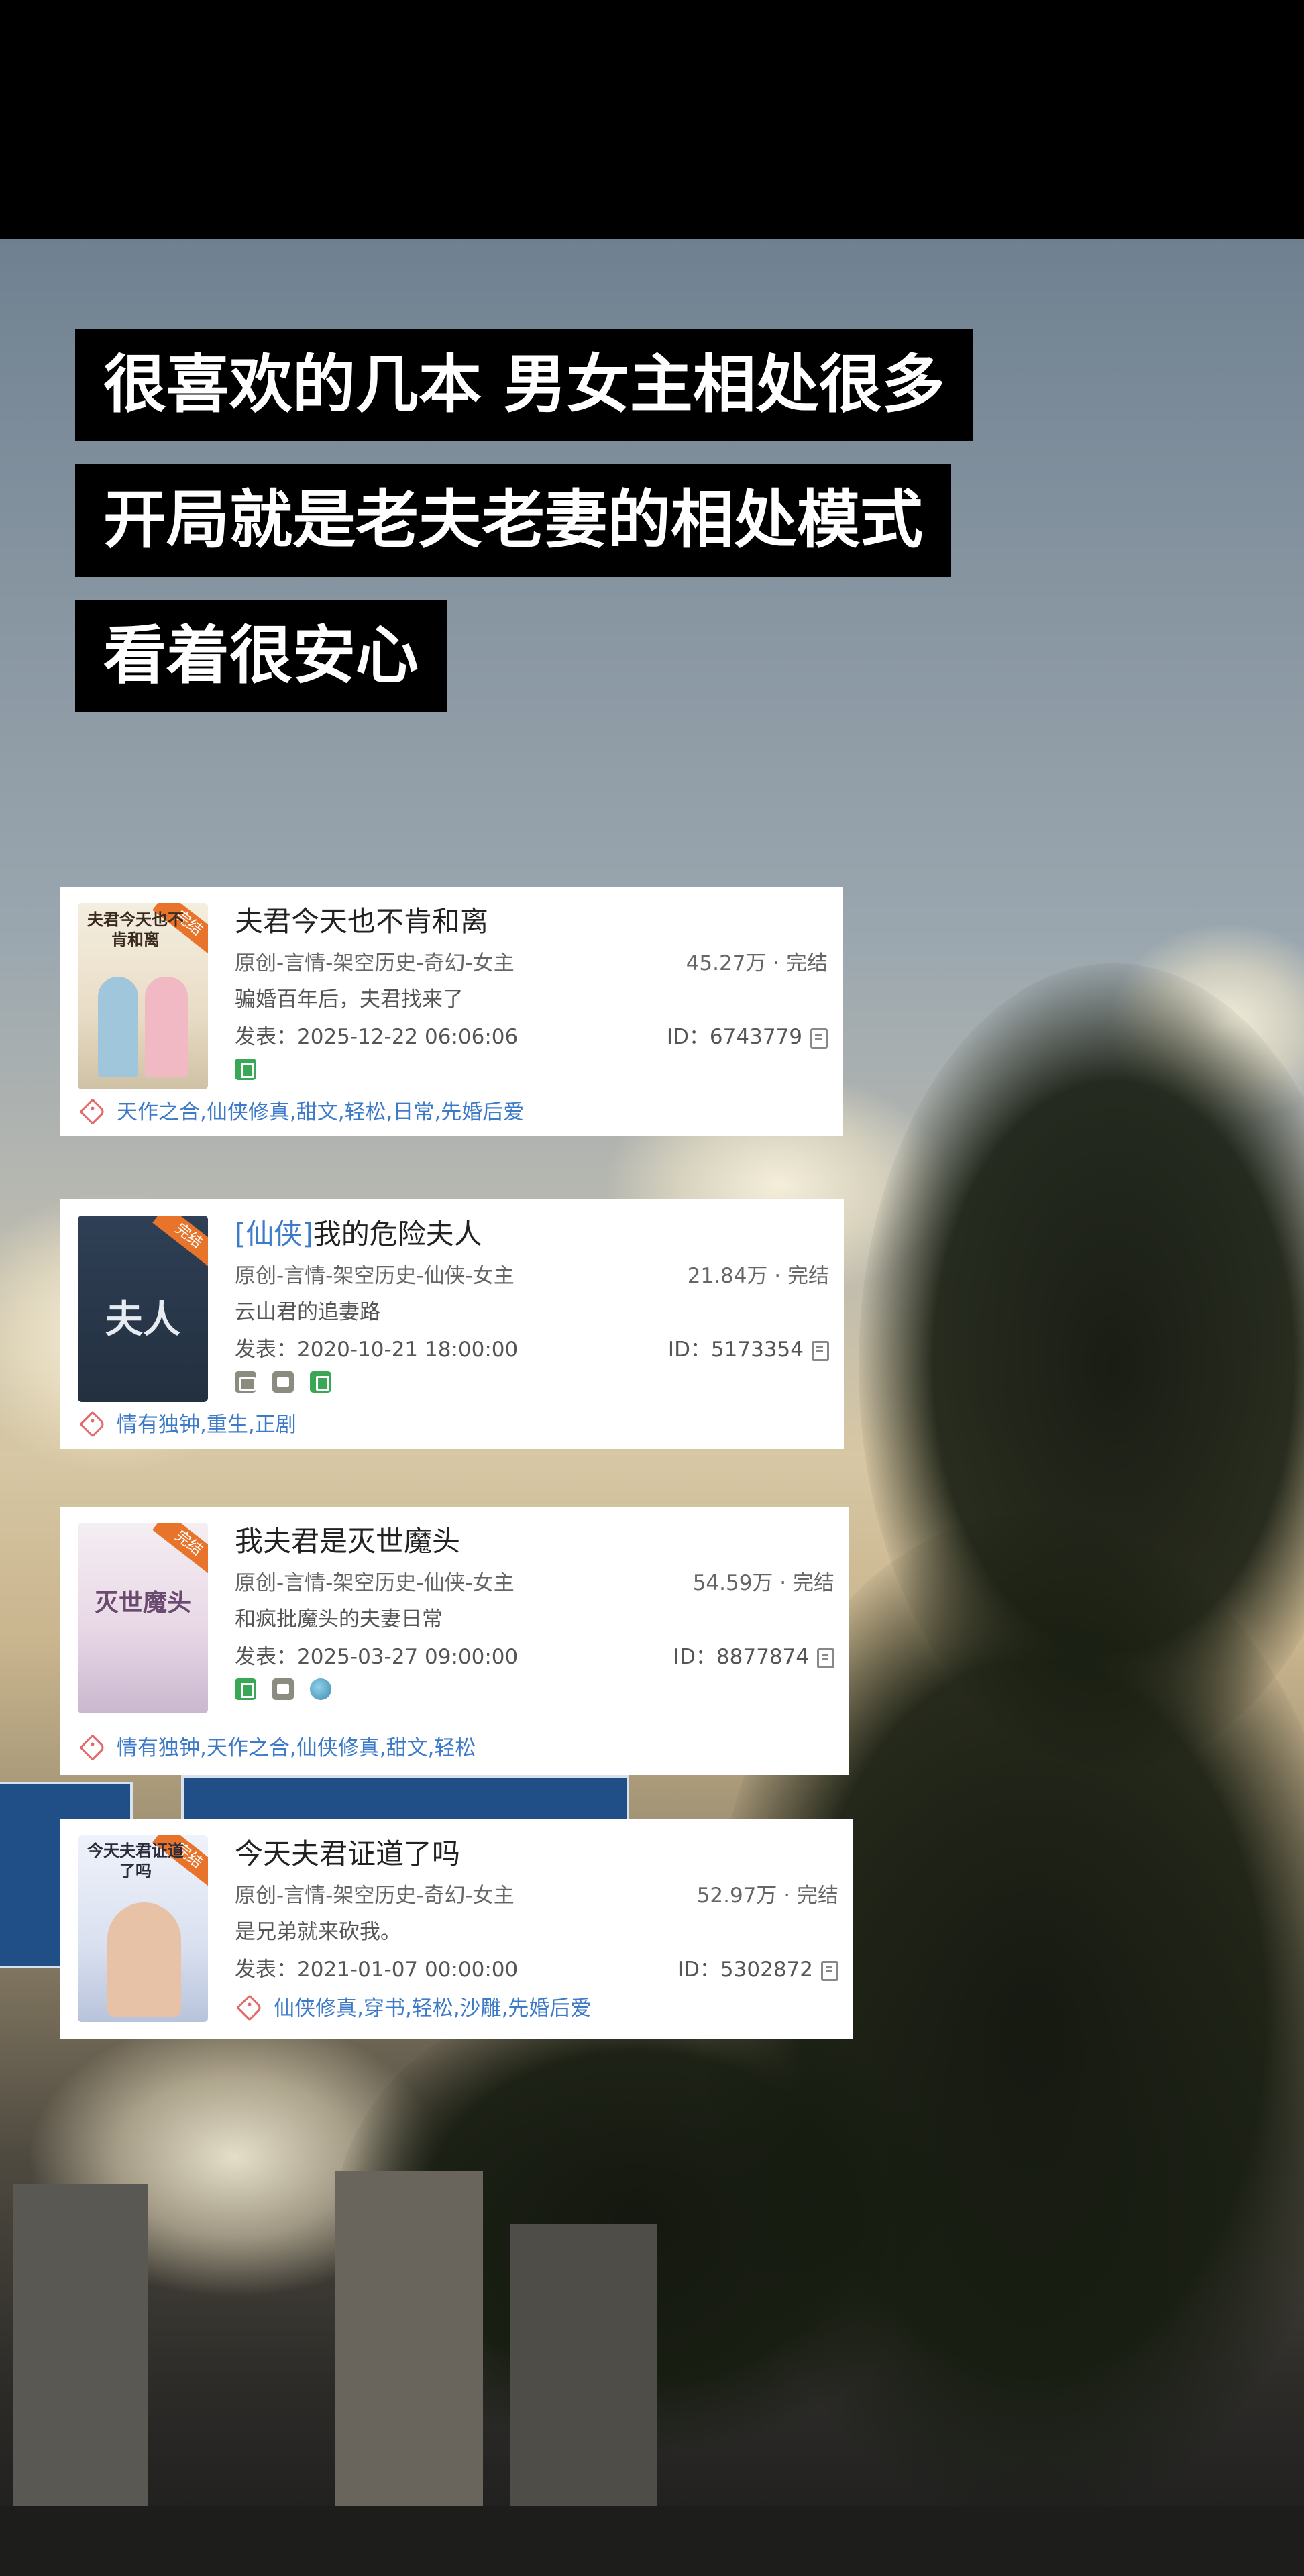 The width and height of the screenshot is (1304, 2576). I want to click on book-cover: 完结 夫人, so click(143, 1309).